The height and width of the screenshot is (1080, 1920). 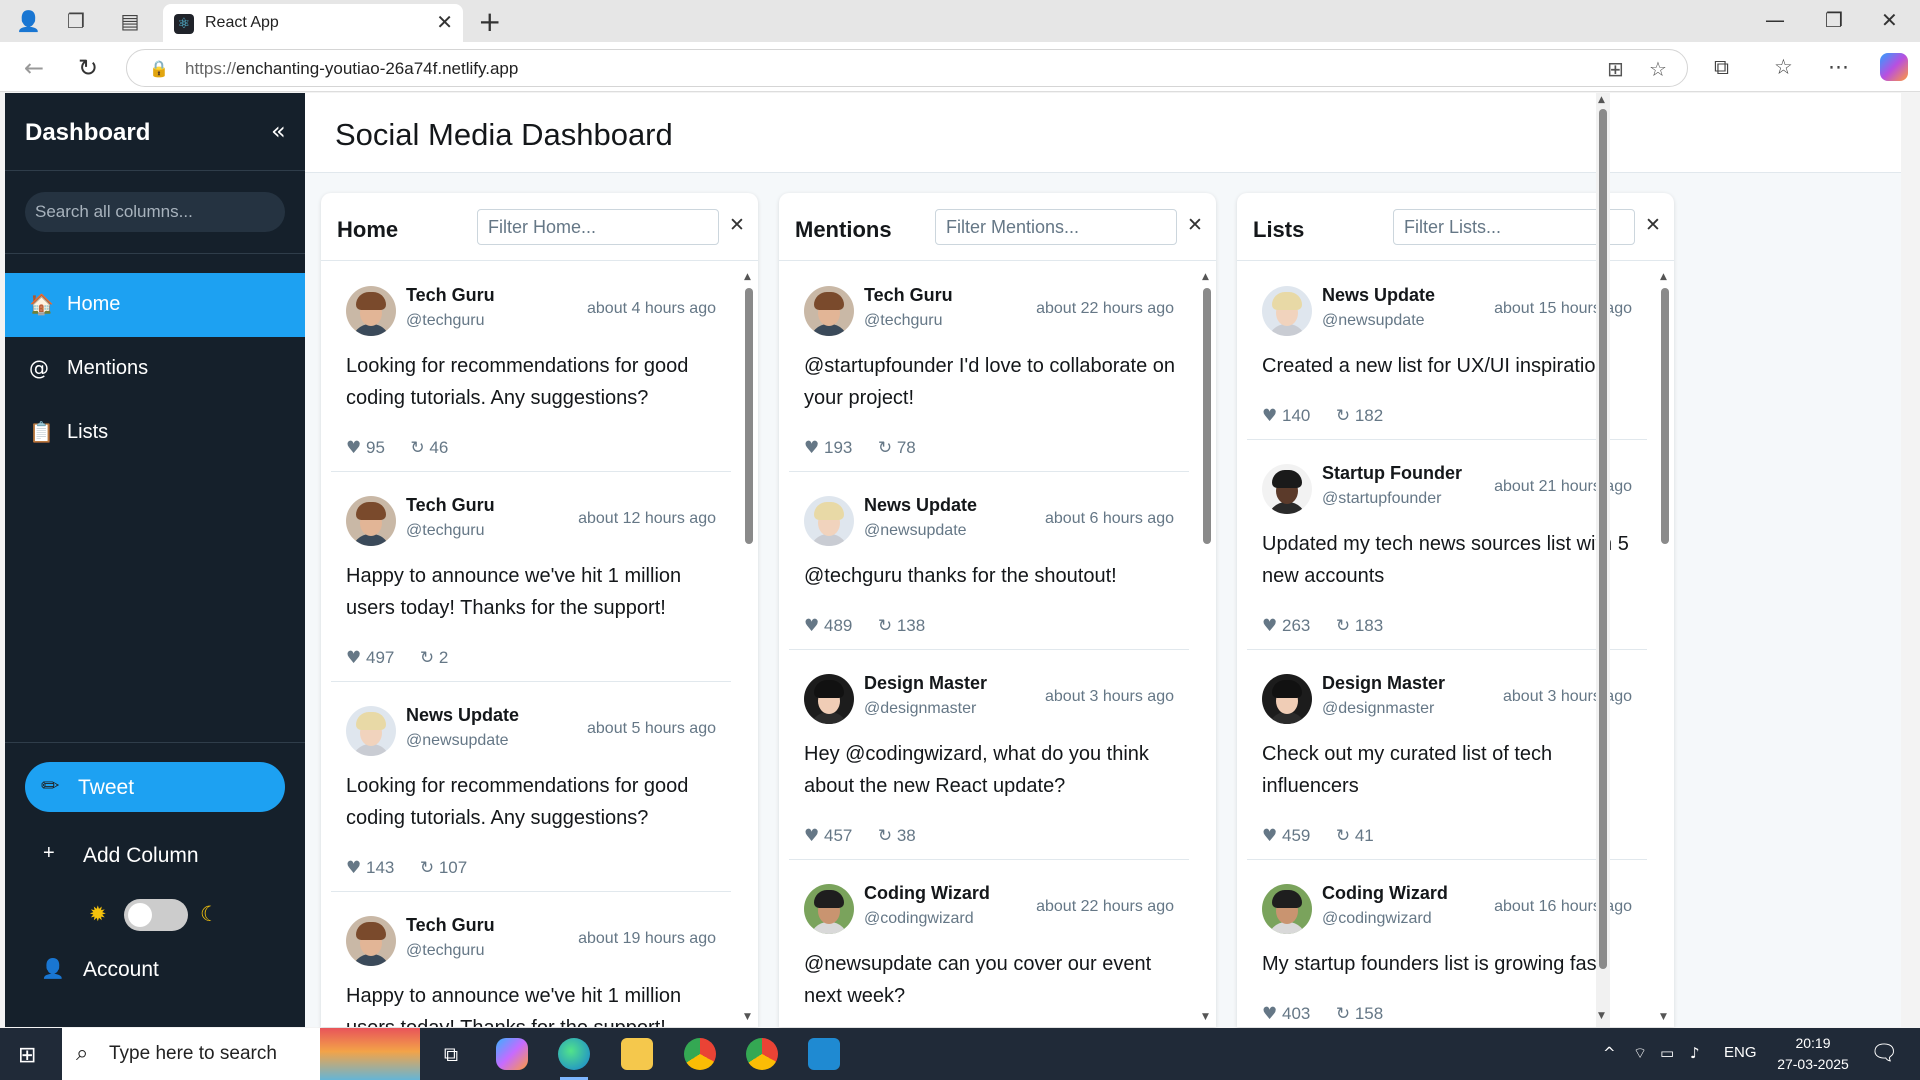 I want to click on search-highlight-image, so click(x=370, y=1054).